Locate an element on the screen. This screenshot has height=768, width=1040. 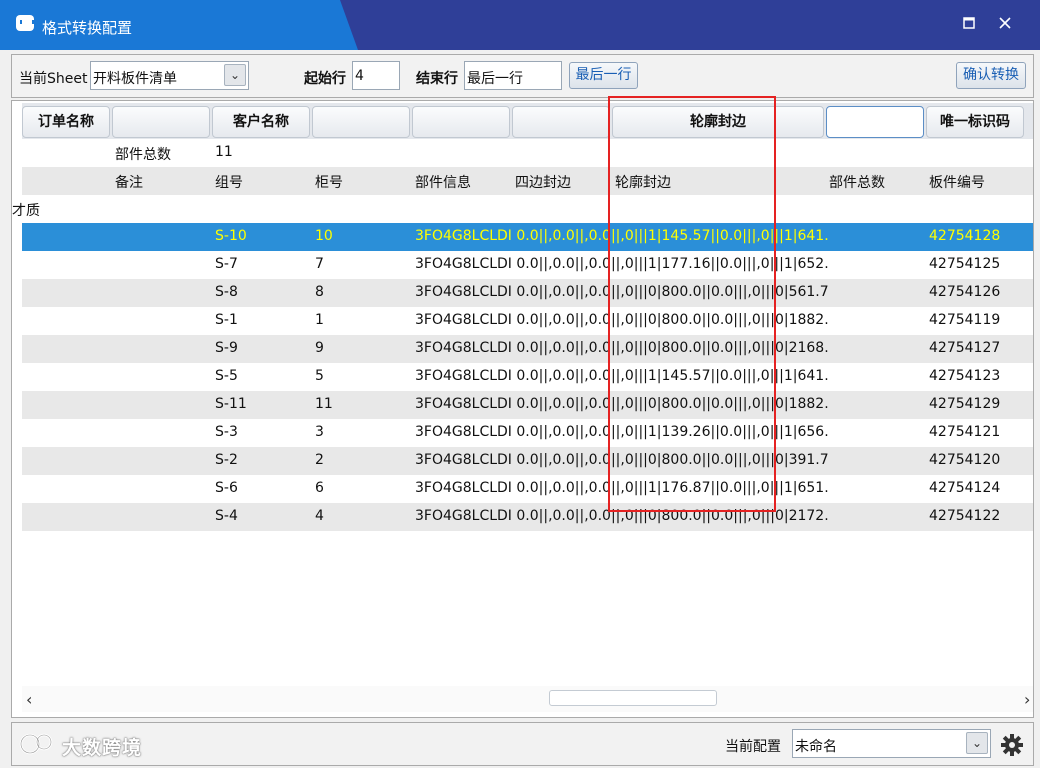
cell-group: S-2 is located at coordinates (226, 460).